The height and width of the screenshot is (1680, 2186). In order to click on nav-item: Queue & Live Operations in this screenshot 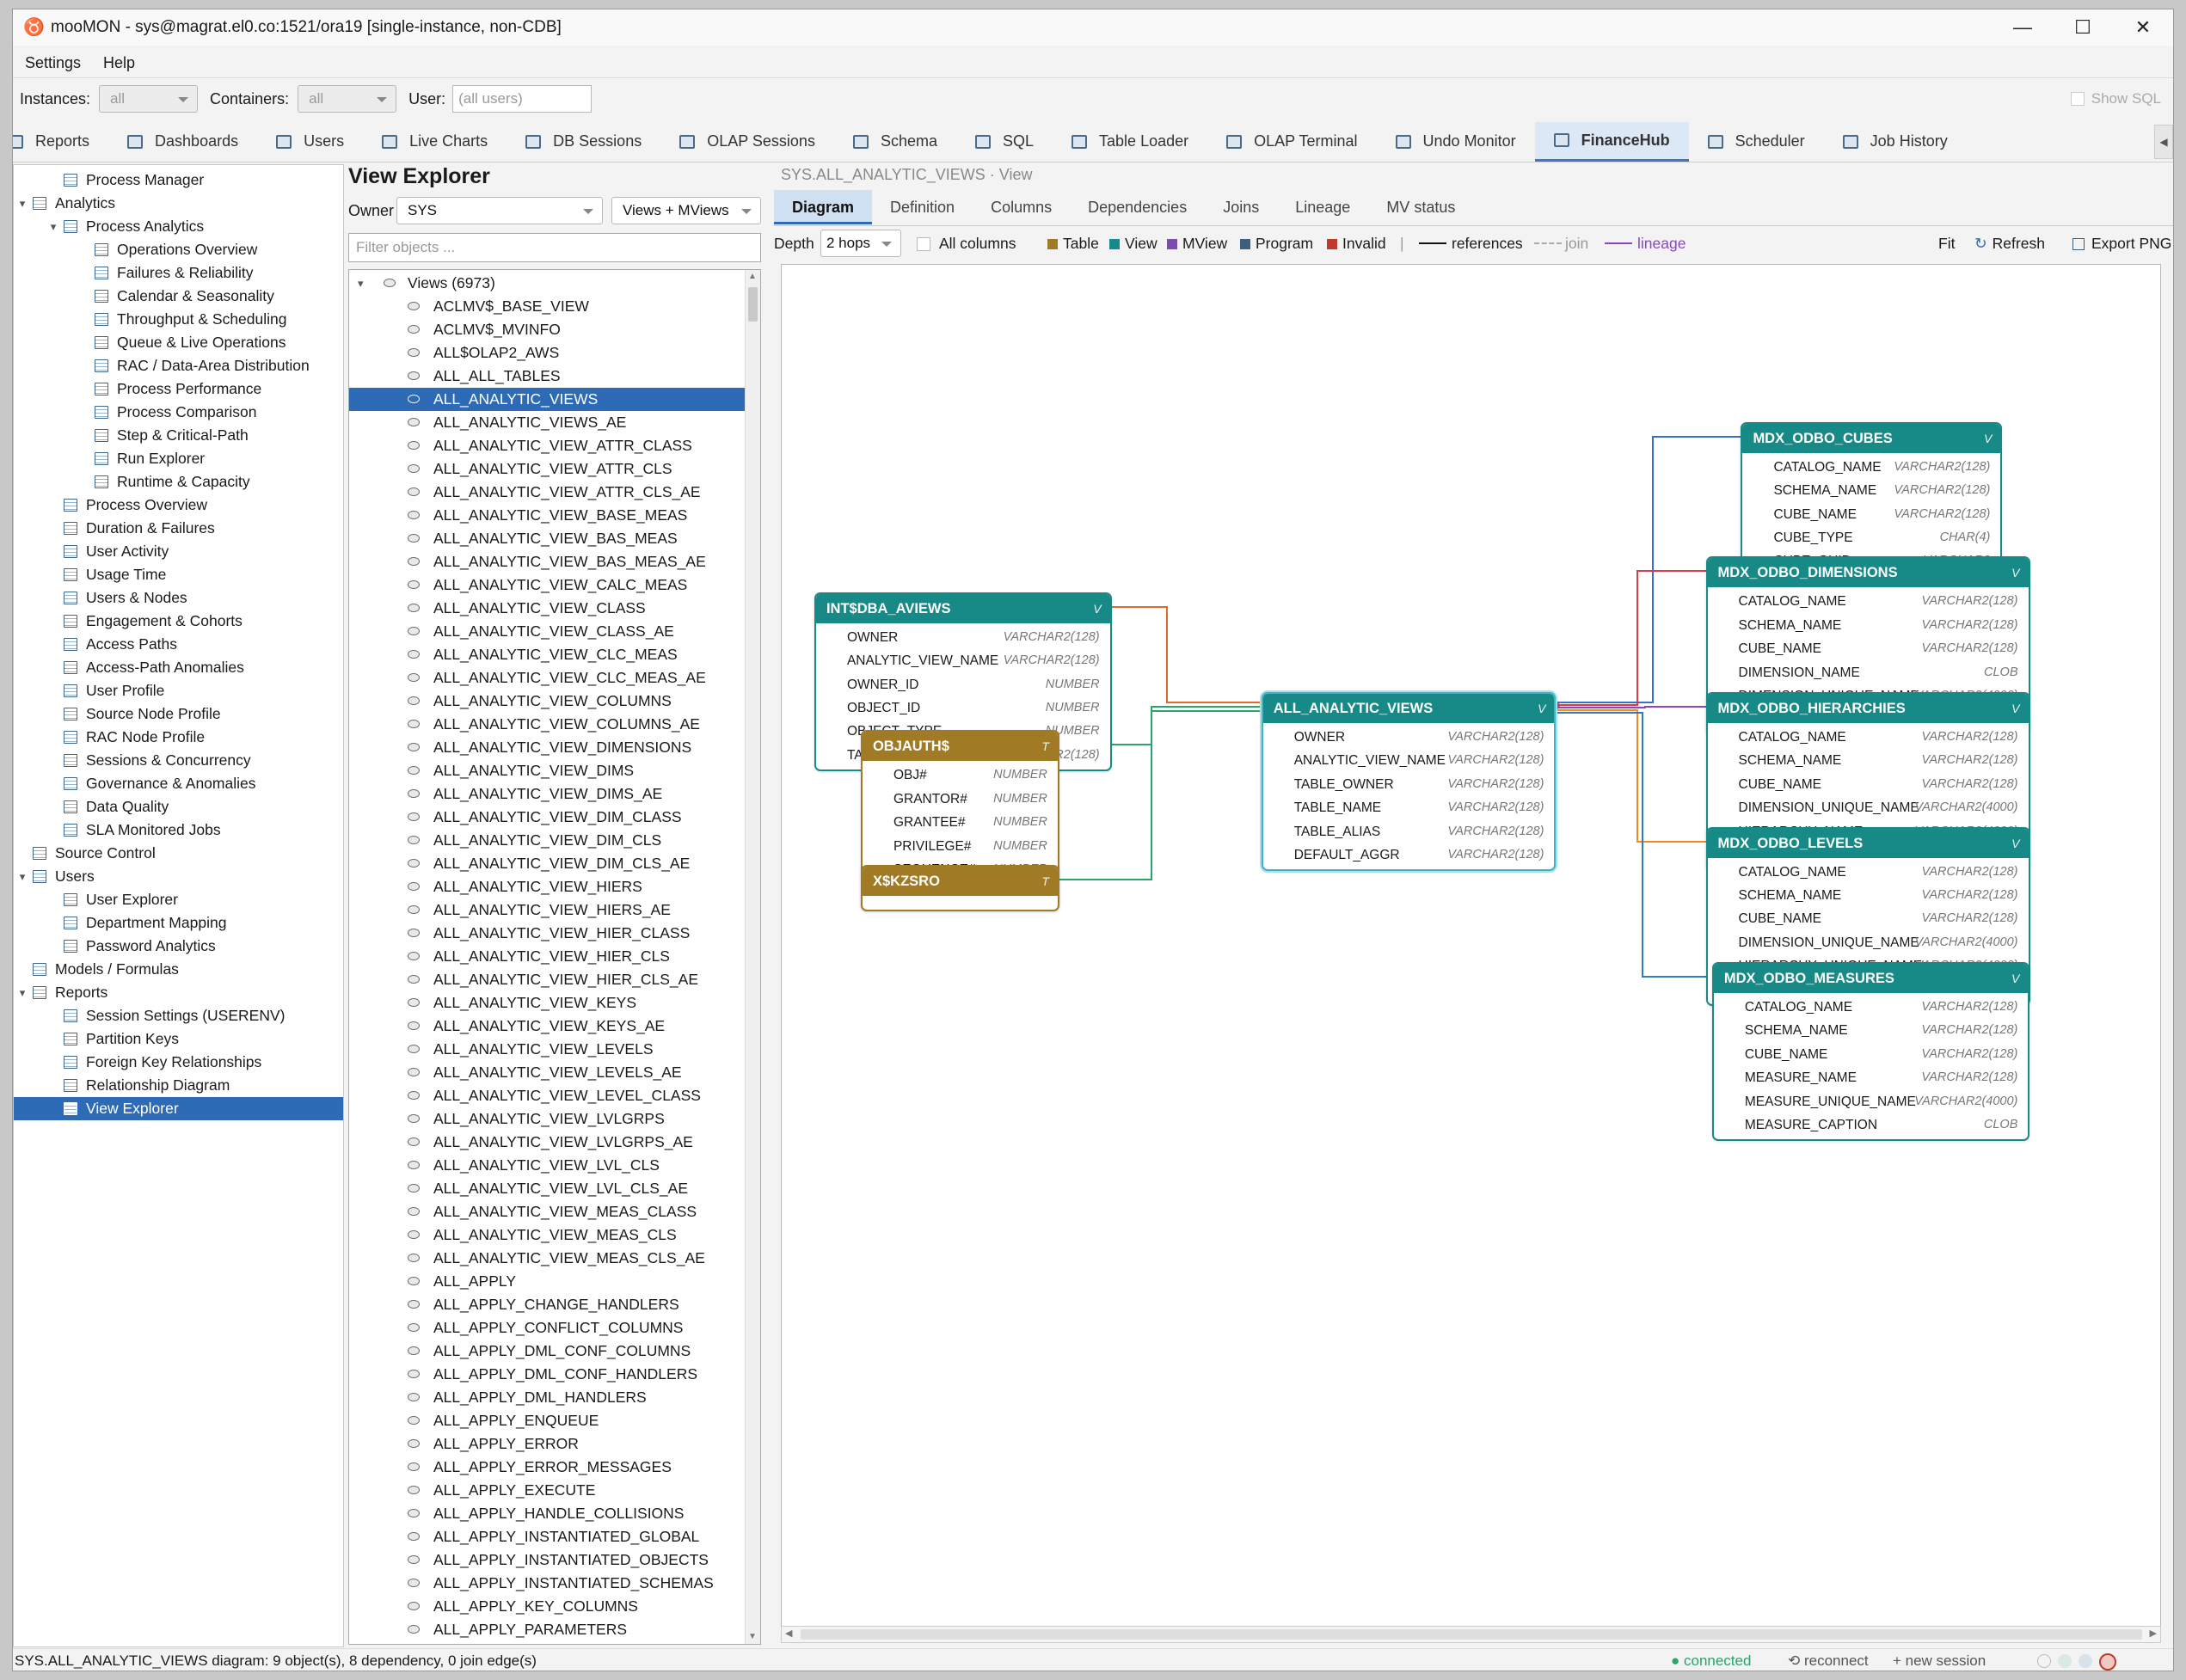, I will do `click(178, 343)`.